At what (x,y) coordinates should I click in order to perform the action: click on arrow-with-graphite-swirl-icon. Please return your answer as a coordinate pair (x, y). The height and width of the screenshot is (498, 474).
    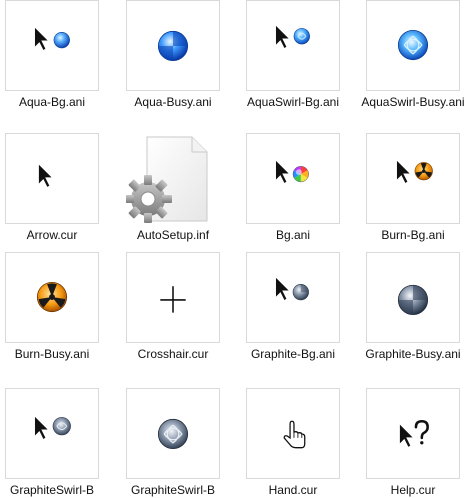
    Looking at the image, I should click on (52, 427).